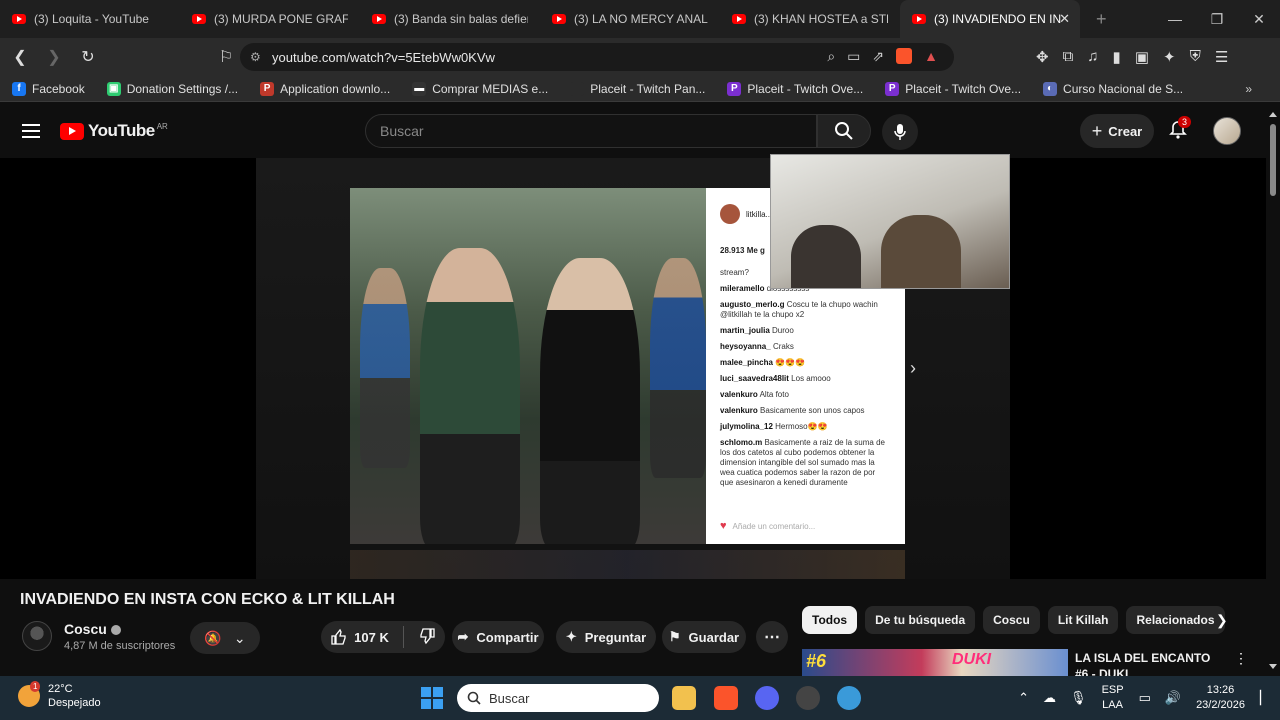 This screenshot has width=1280, height=720. Describe the element at coordinates (1273, 114) in the screenshot. I see `scroll-up-icon` at that location.